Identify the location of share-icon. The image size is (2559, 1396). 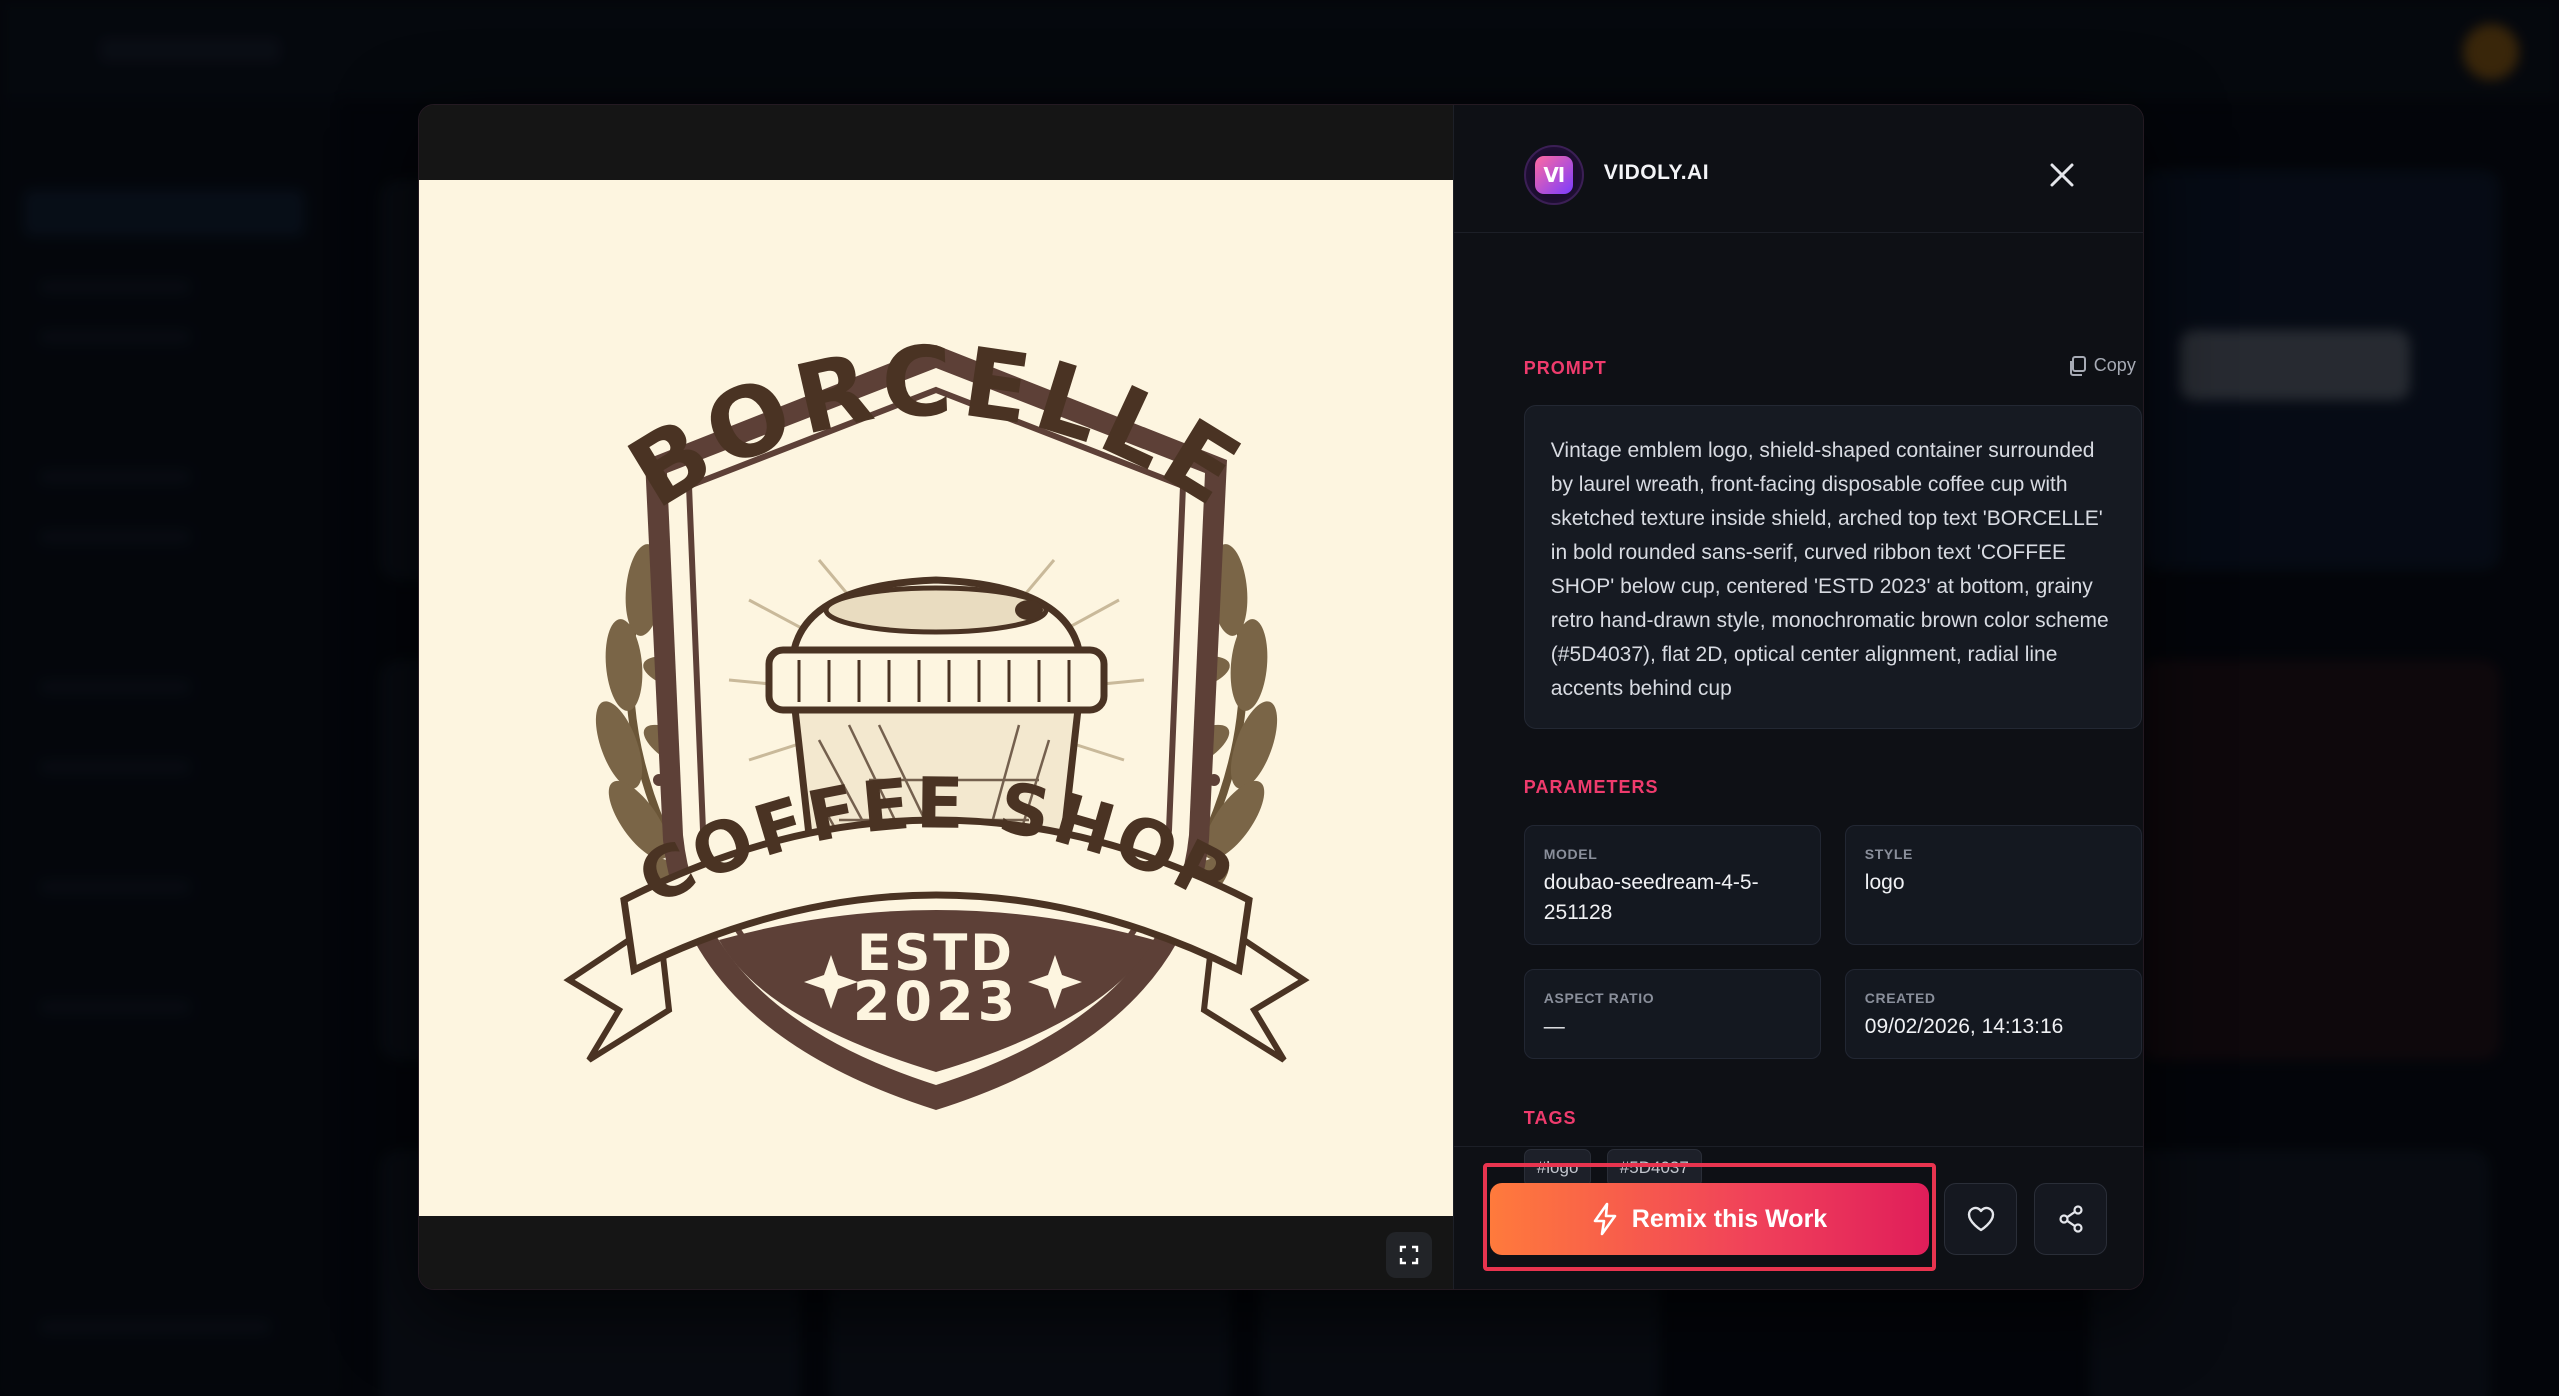
(2070, 1219).